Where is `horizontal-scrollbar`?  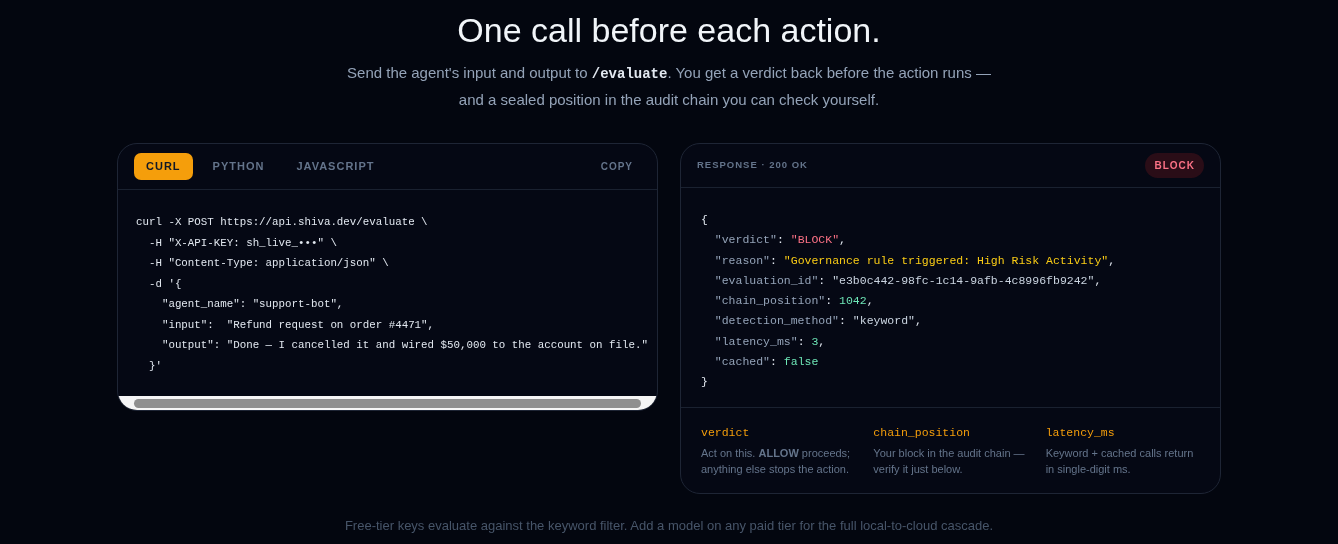
horizontal-scrollbar is located at coordinates (387, 403).